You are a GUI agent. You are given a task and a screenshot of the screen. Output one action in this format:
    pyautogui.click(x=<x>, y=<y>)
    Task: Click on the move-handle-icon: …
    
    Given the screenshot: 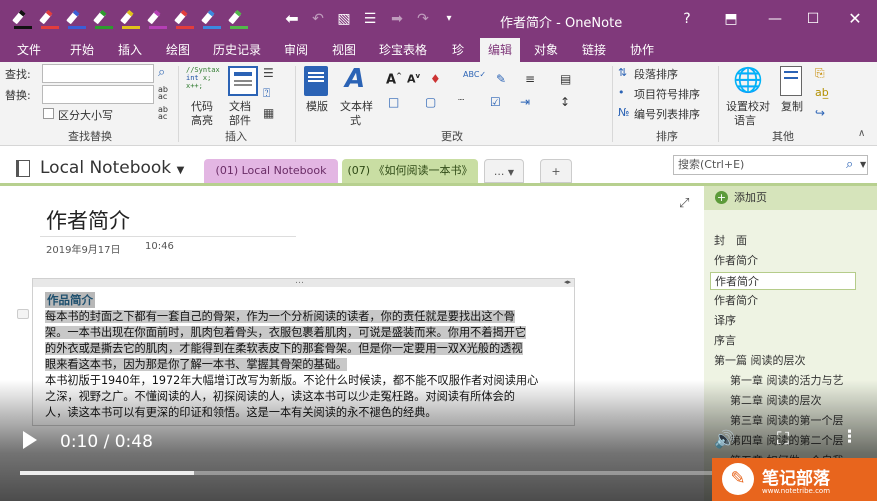 What is the action you would take?
    pyautogui.click(x=299, y=281)
    